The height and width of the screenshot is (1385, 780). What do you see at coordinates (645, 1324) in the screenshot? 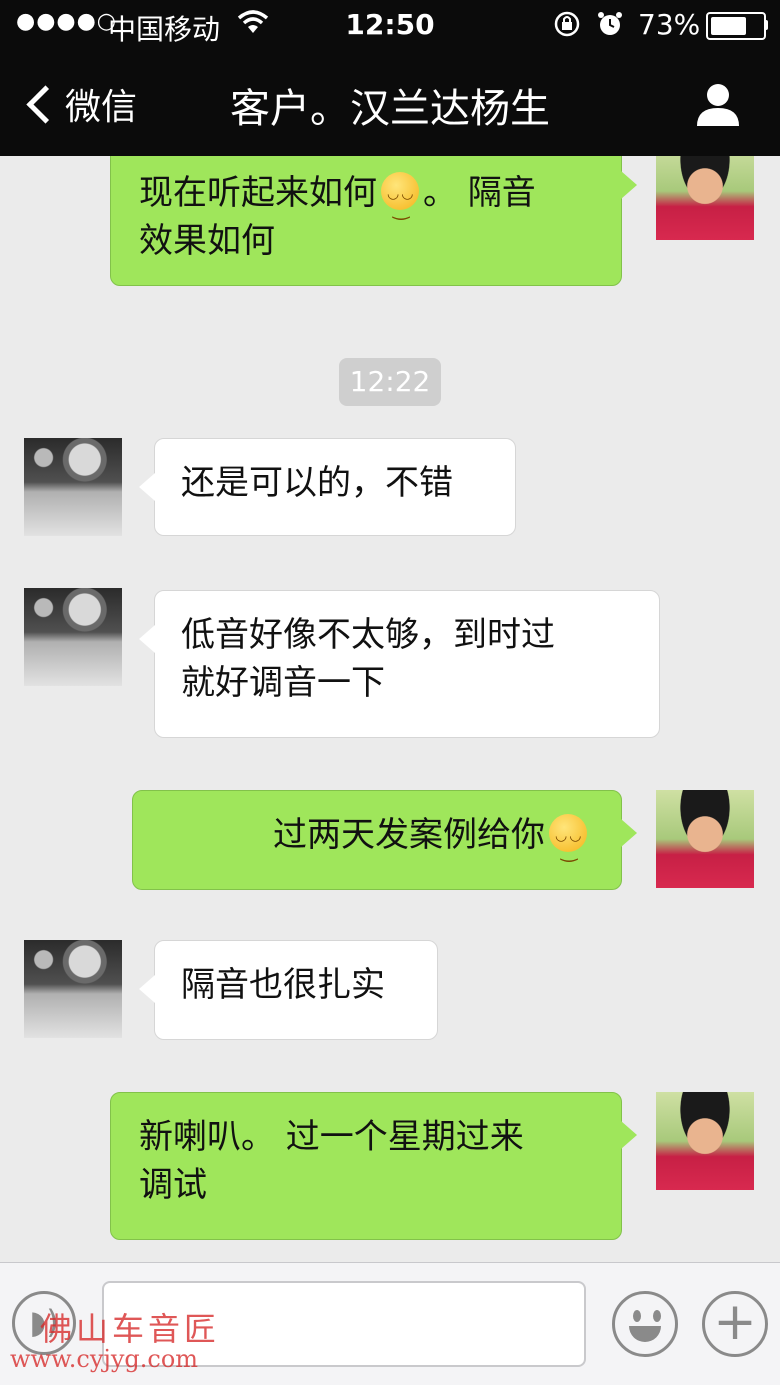
I see `emoji-icon` at bounding box center [645, 1324].